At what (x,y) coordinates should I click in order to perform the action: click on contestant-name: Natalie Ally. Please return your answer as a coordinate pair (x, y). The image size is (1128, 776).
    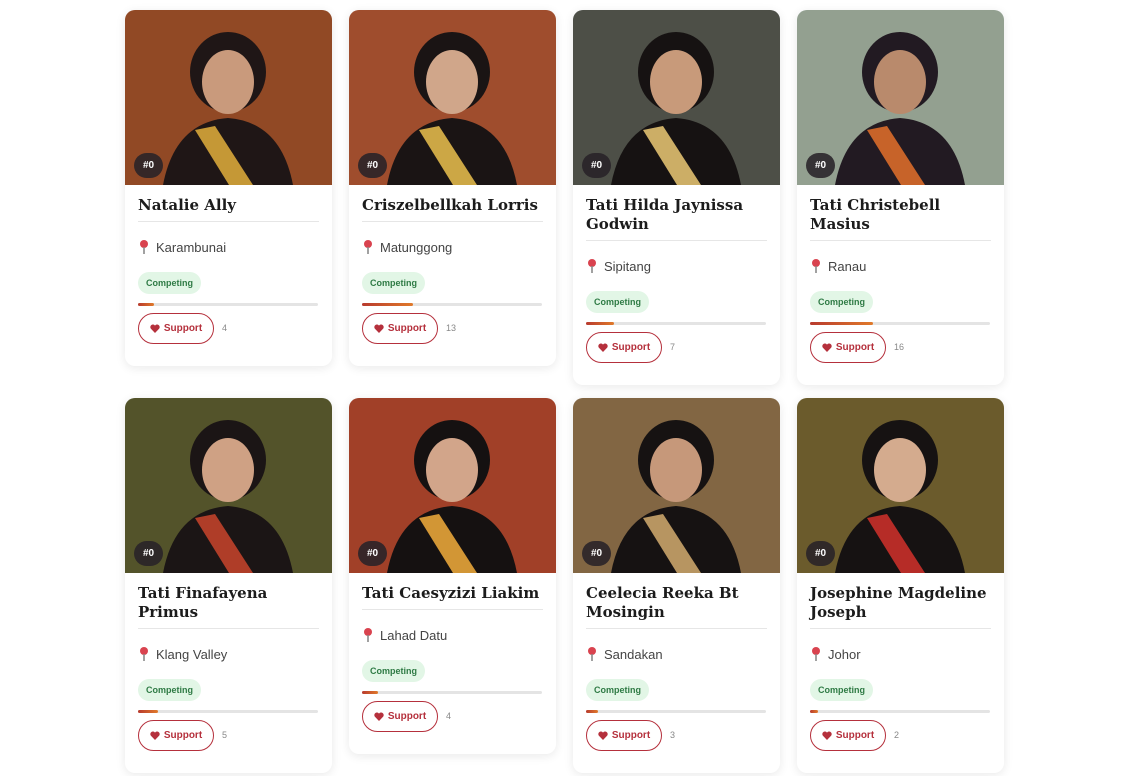
    Looking at the image, I should click on (228, 209).